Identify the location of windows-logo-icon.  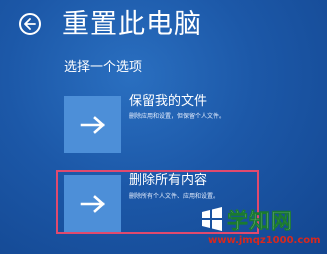
(212, 219).